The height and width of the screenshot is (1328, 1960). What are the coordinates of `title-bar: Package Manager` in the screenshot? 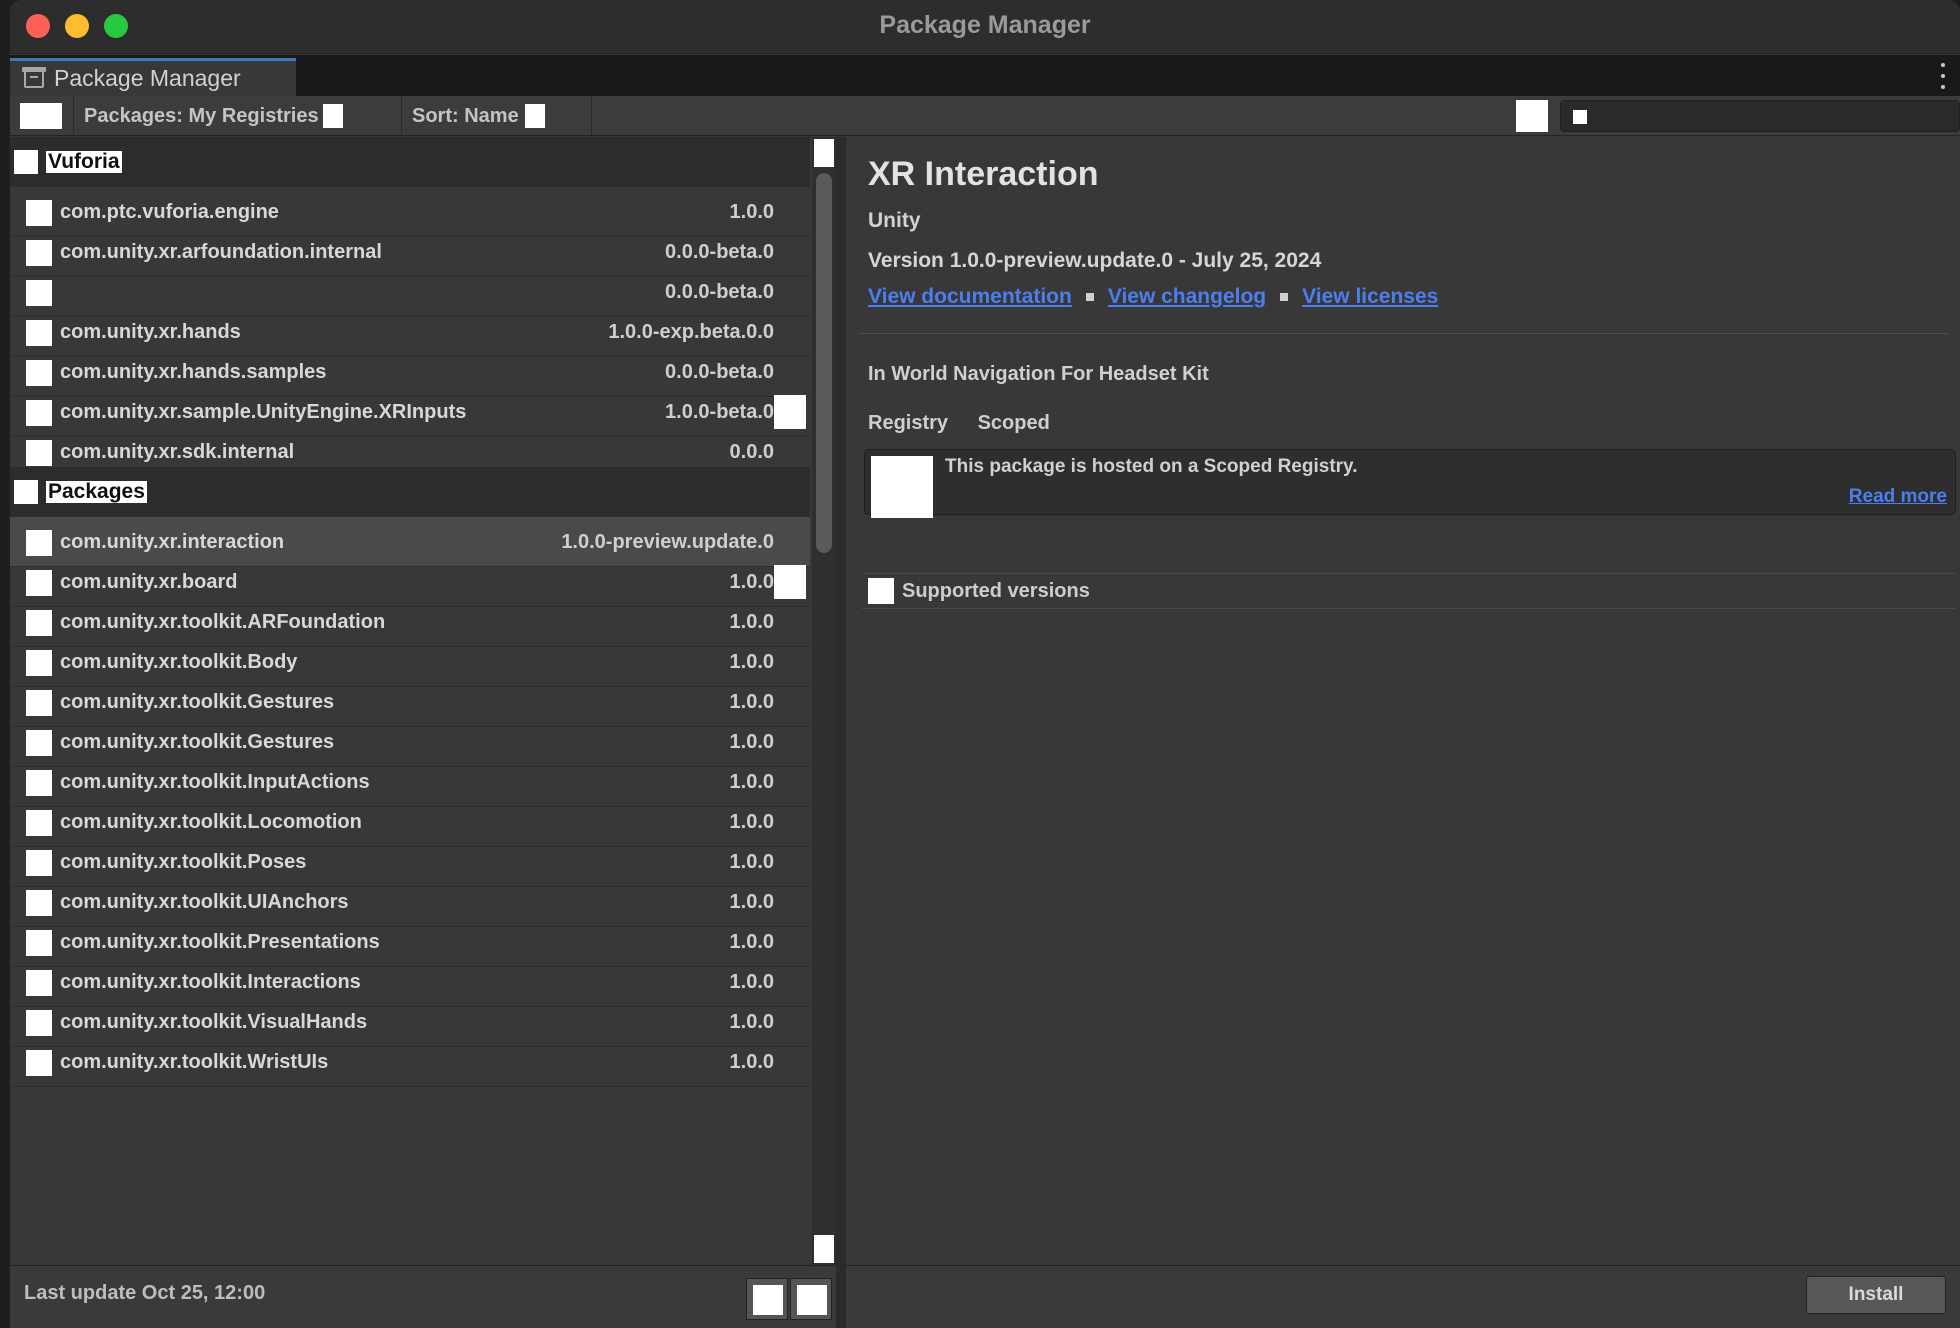 It's located at (985, 27).